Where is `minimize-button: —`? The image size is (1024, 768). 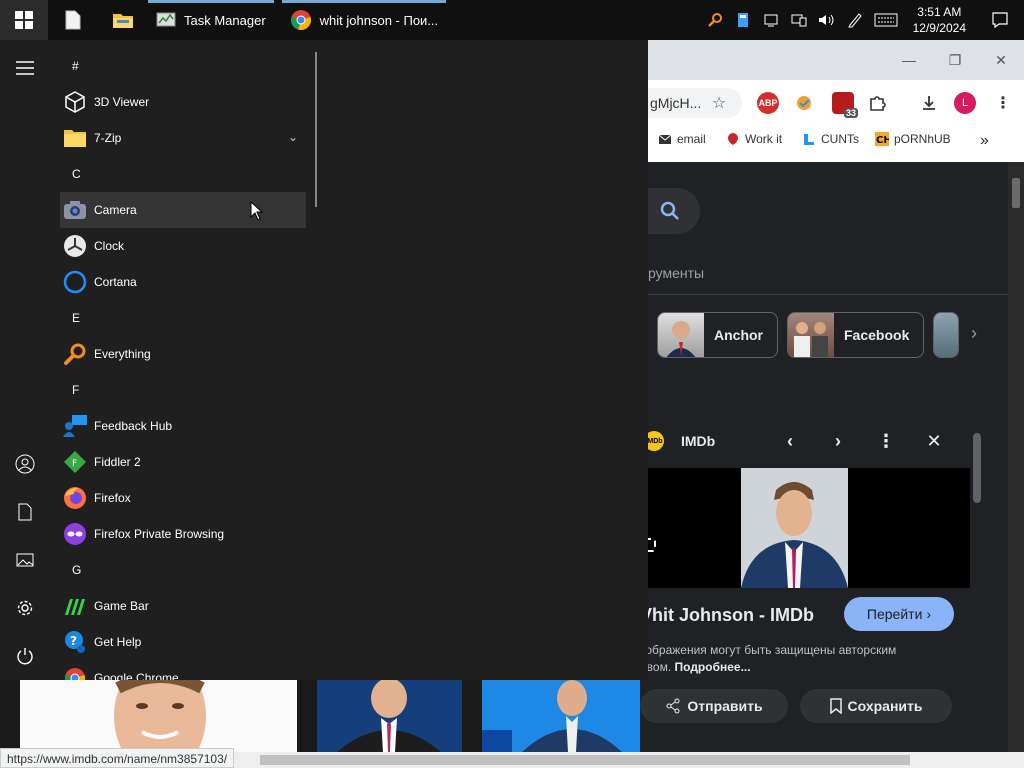
minimize-button: — is located at coordinates (909, 60).